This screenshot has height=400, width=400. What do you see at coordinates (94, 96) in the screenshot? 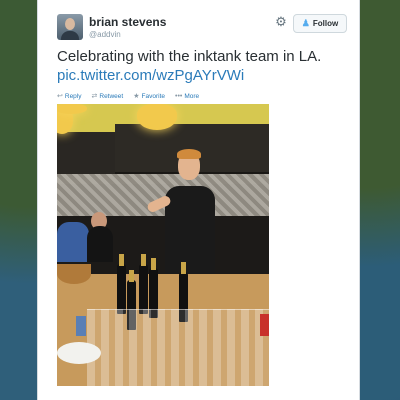
I see `retweet-icon: ⇄` at bounding box center [94, 96].